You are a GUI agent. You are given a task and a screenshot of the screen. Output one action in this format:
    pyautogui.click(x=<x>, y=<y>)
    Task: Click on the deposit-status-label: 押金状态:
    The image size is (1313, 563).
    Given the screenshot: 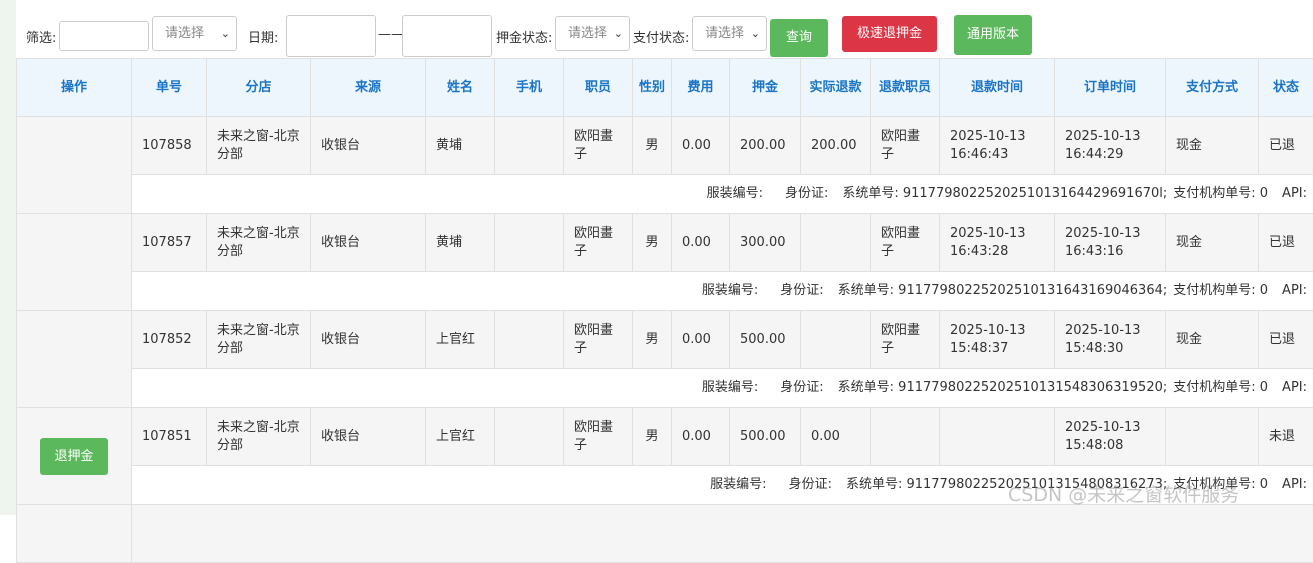 What is the action you would take?
    pyautogui.click(x=524, y=36)
    